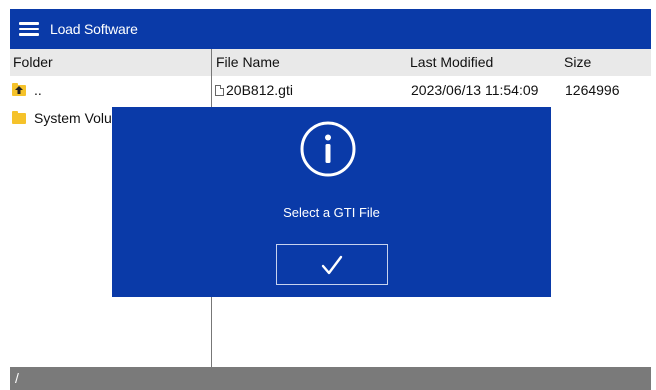 The width and height of the screenshot is (656, 390). I want to click on size-column-header: Size, so click(577, 62).